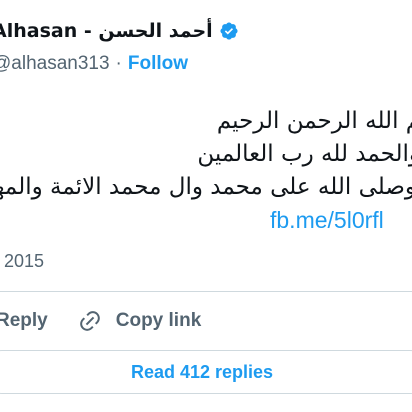  Describe the element at coordinates (158, 320) in the screenshot. I see `copy-link-label: Copy link` at that location.